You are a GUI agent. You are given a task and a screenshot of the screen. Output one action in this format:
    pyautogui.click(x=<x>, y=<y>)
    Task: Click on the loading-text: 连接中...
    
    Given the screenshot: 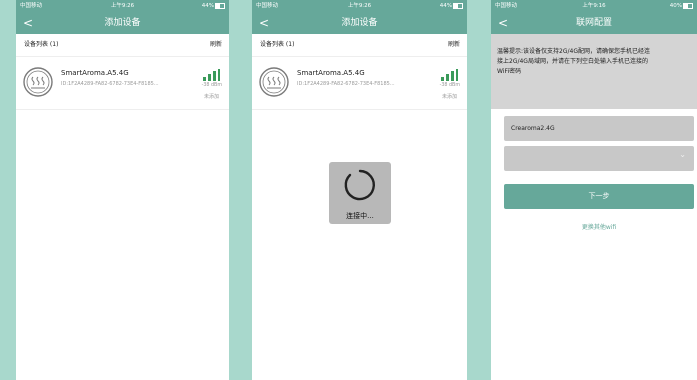 What is the action you would take?
    pyautogui.click(x=360, y=216)
    